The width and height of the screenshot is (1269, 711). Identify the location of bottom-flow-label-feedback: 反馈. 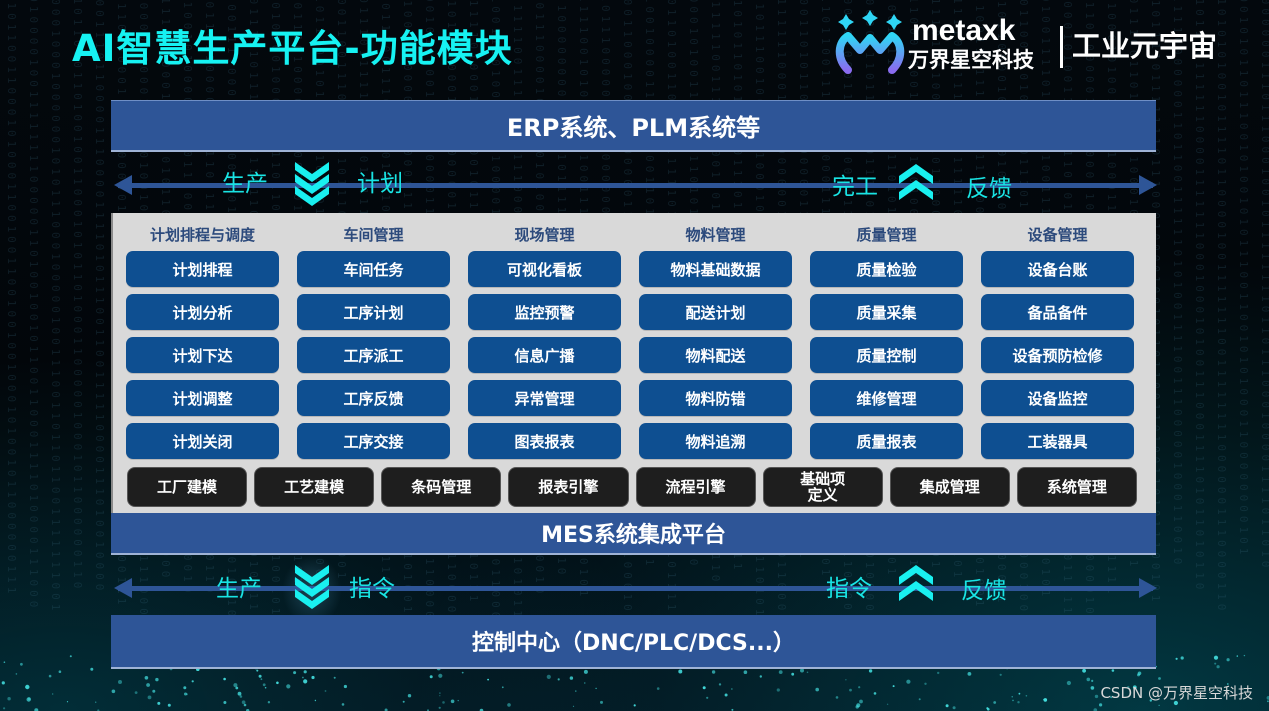
(984, 591).